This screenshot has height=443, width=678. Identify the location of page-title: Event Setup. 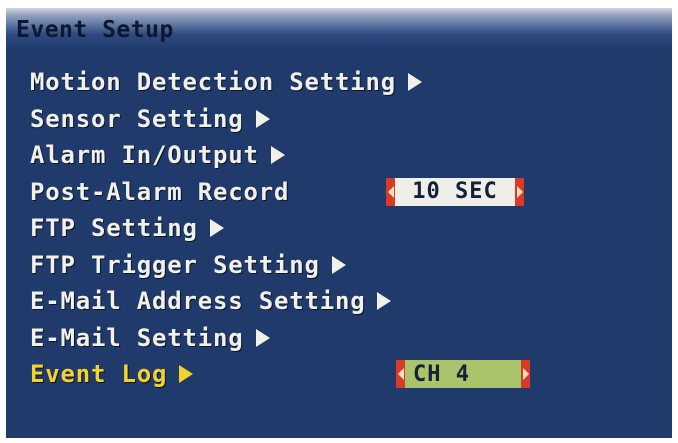
(95, 30).